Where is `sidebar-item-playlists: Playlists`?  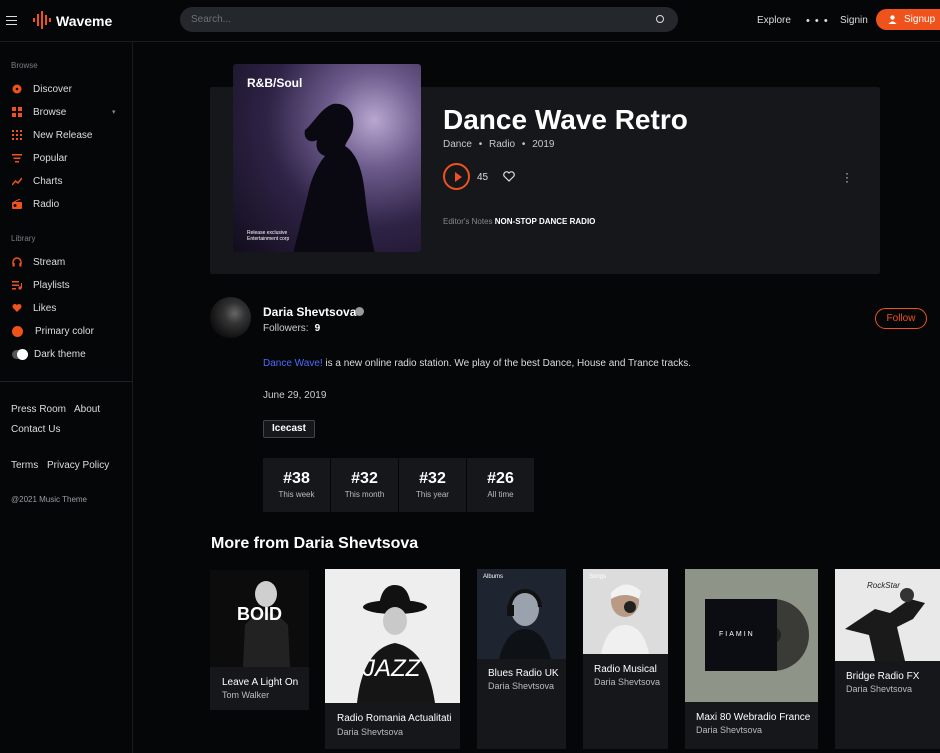 sidebar-item-playlists: Playlists is located at coordinates (41, 285).